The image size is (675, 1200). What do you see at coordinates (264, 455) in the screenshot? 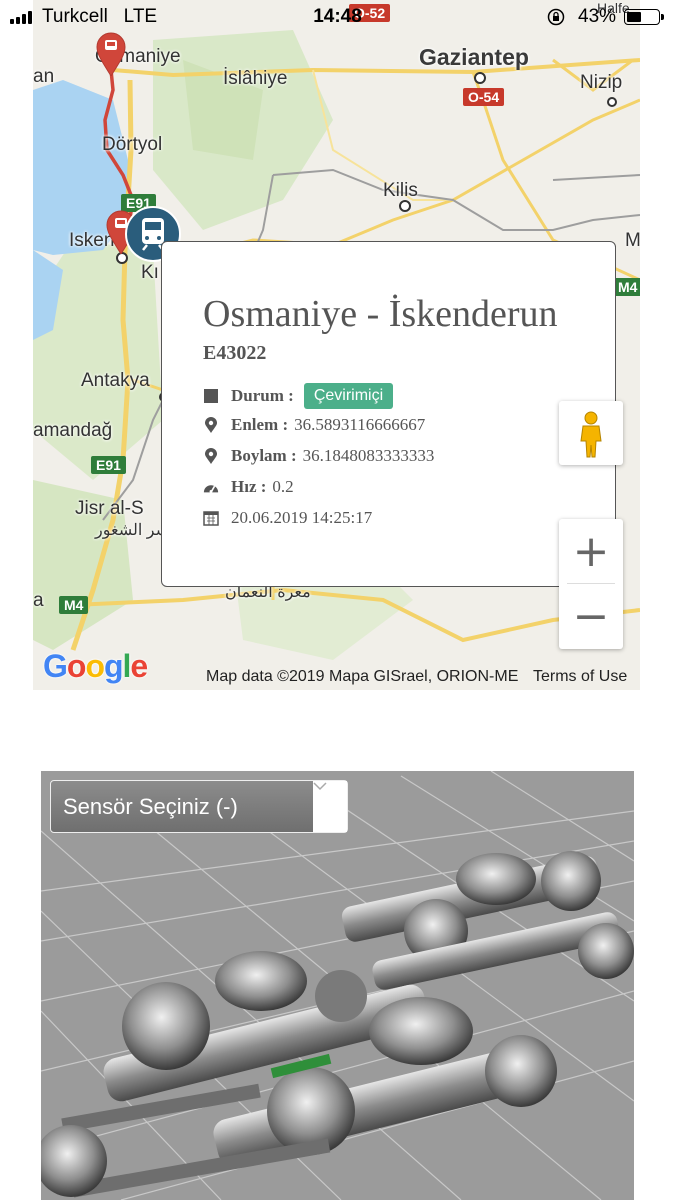
I see `longitude-label: Boylam :` at bounding box center [264, 455].